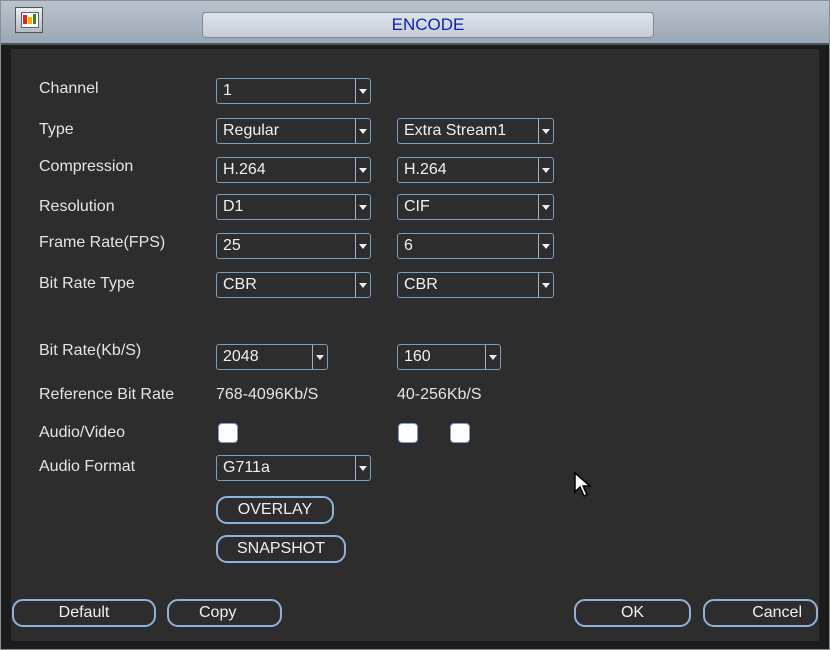  What do you see at coordinates (408, 433) in the screenshot?
I see `extra-video-checkbox` at bounding box center [408, 433].